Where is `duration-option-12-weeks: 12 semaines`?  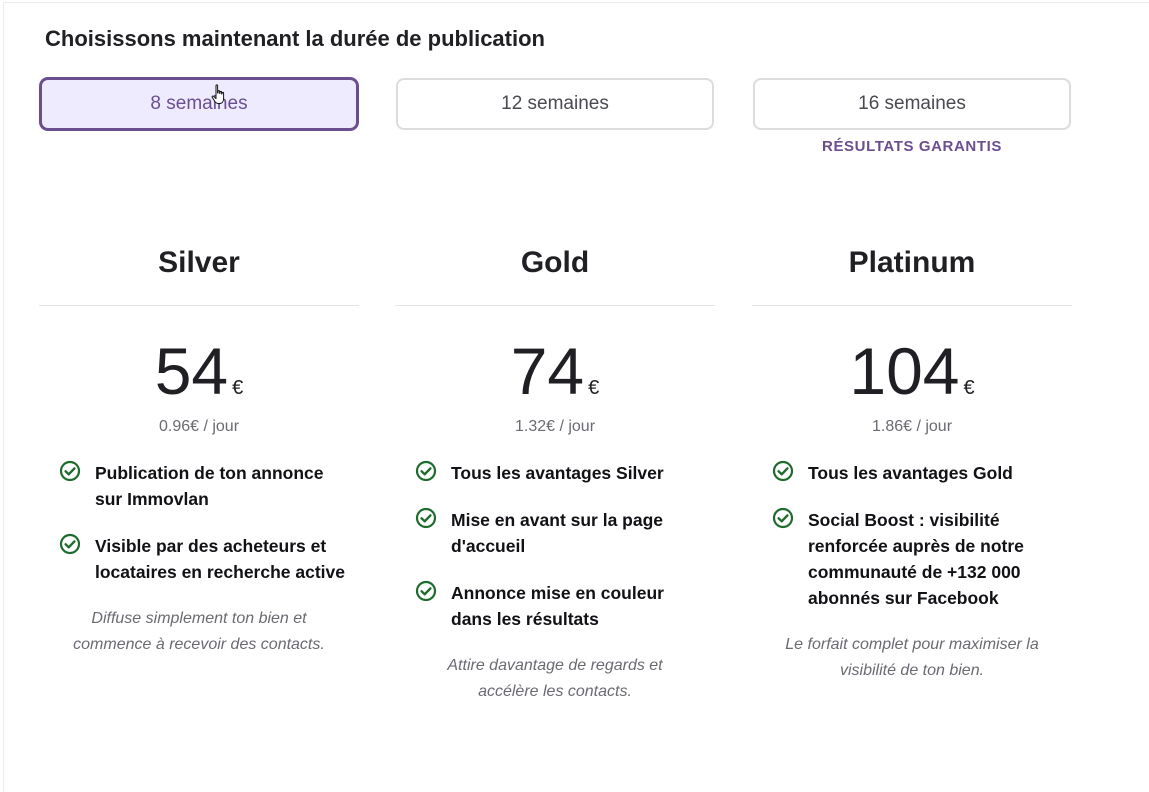 duration-option-12-weeks: 12 semaines is located at coordinates (555, 104).